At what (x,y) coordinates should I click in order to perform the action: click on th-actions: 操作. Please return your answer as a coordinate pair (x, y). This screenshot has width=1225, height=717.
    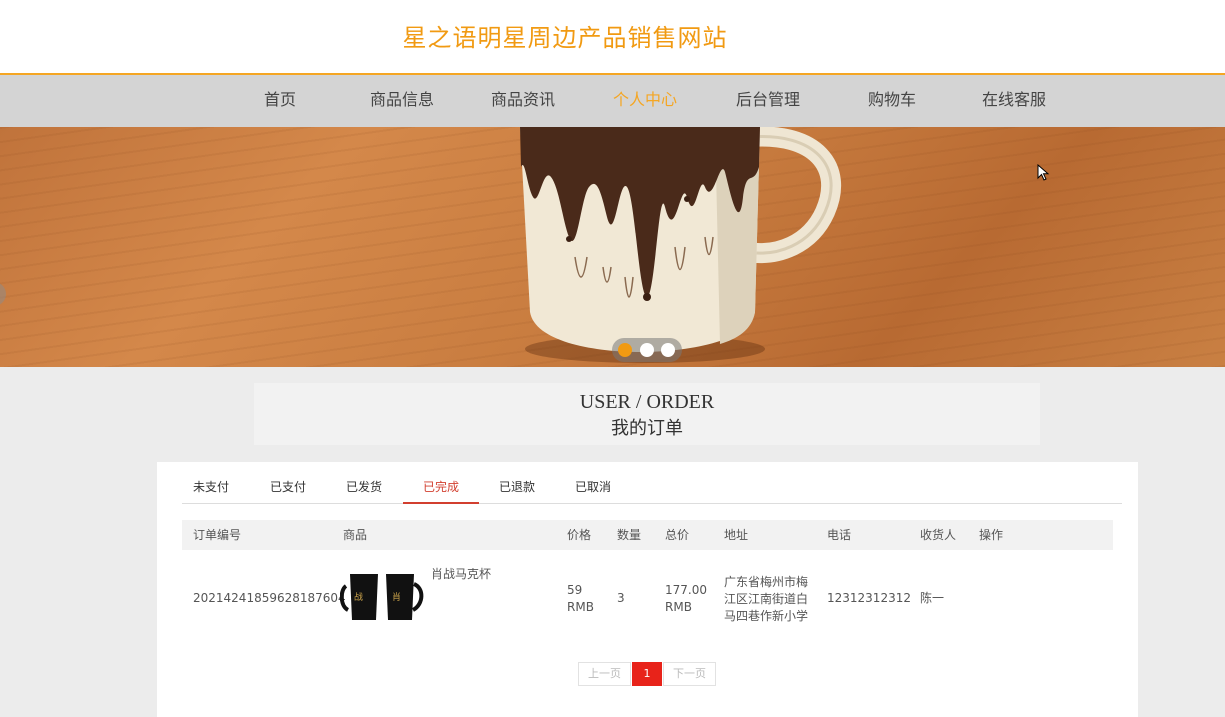
    Looking at the image, I should click on (991, 535).